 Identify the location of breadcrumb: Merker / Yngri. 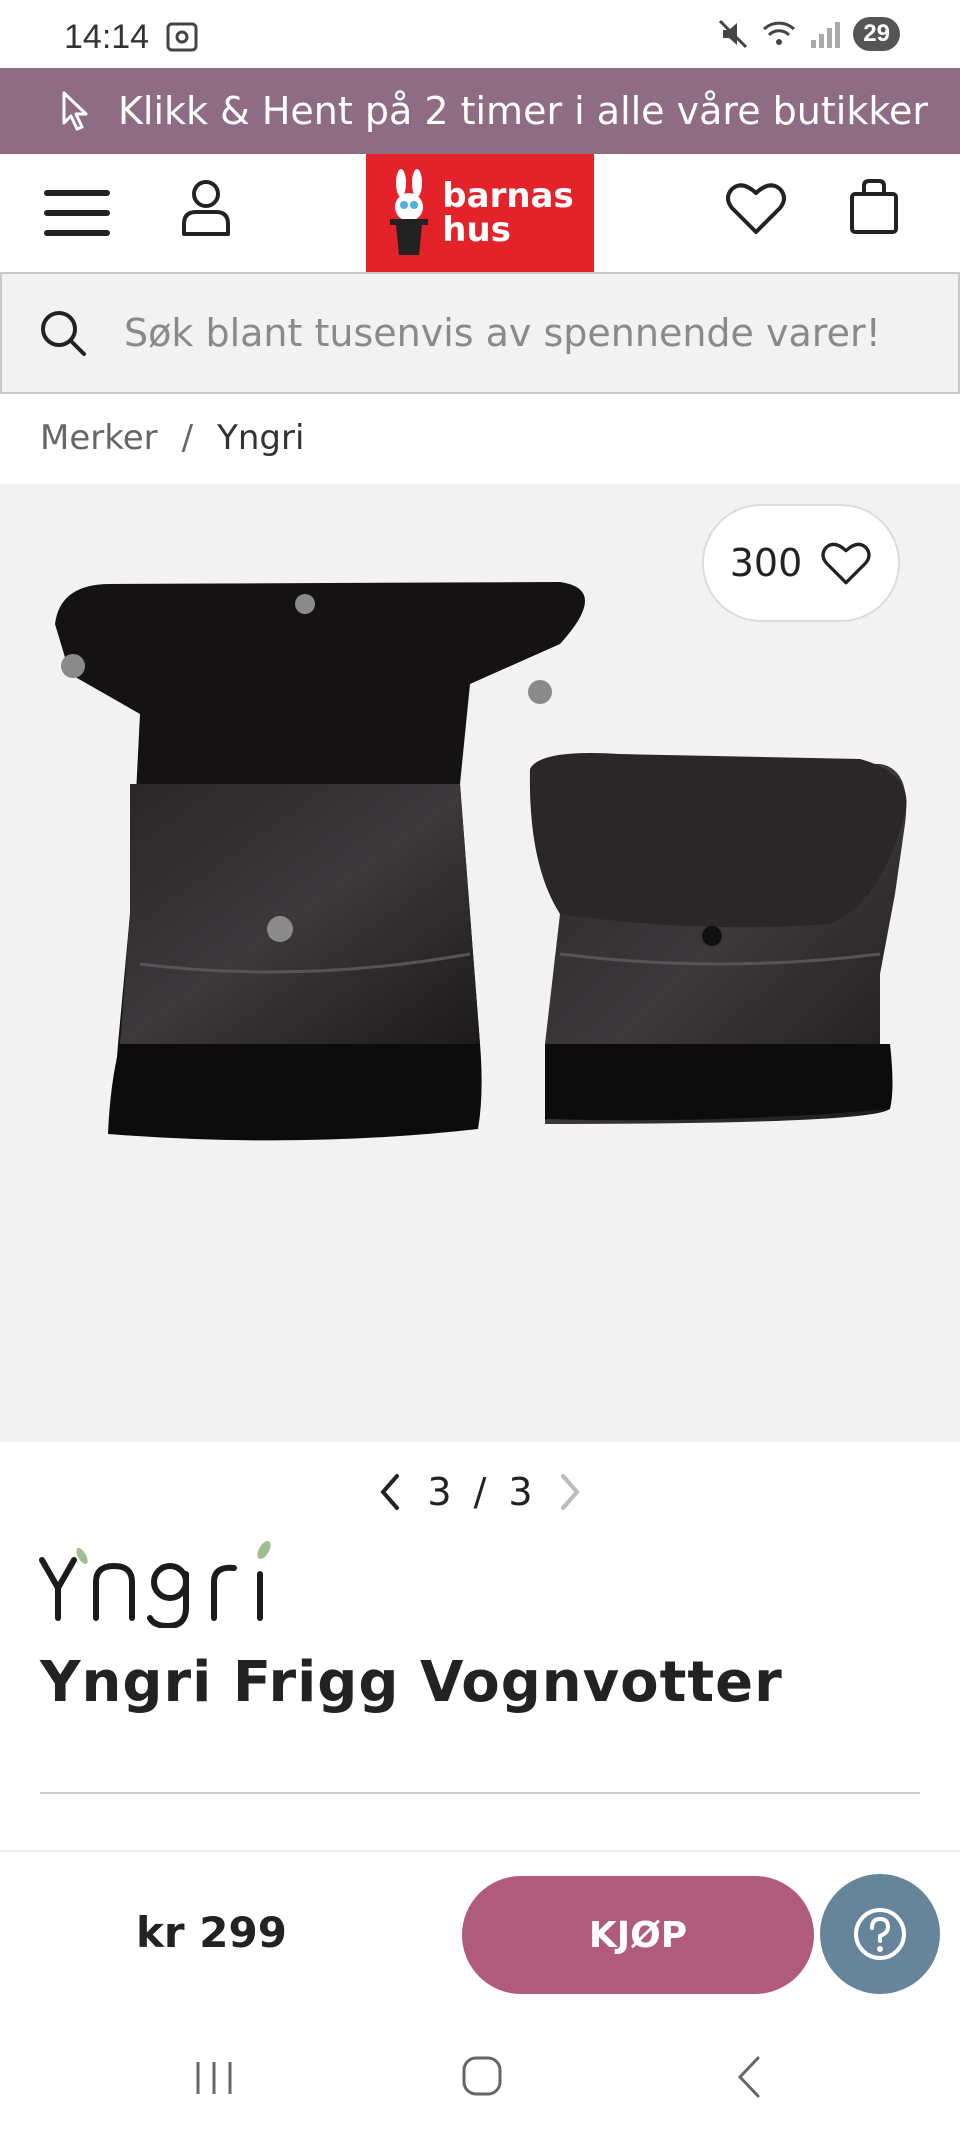
(172, 438).